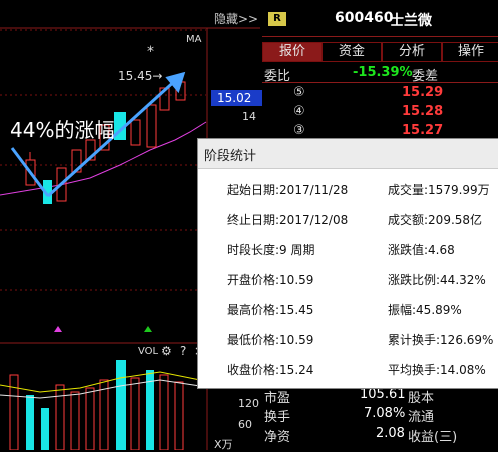 Image resolution: width=498 pixels, height=452 pixels. I want to click on gain-annotation: 44%的涨幅, so click(62, 130).